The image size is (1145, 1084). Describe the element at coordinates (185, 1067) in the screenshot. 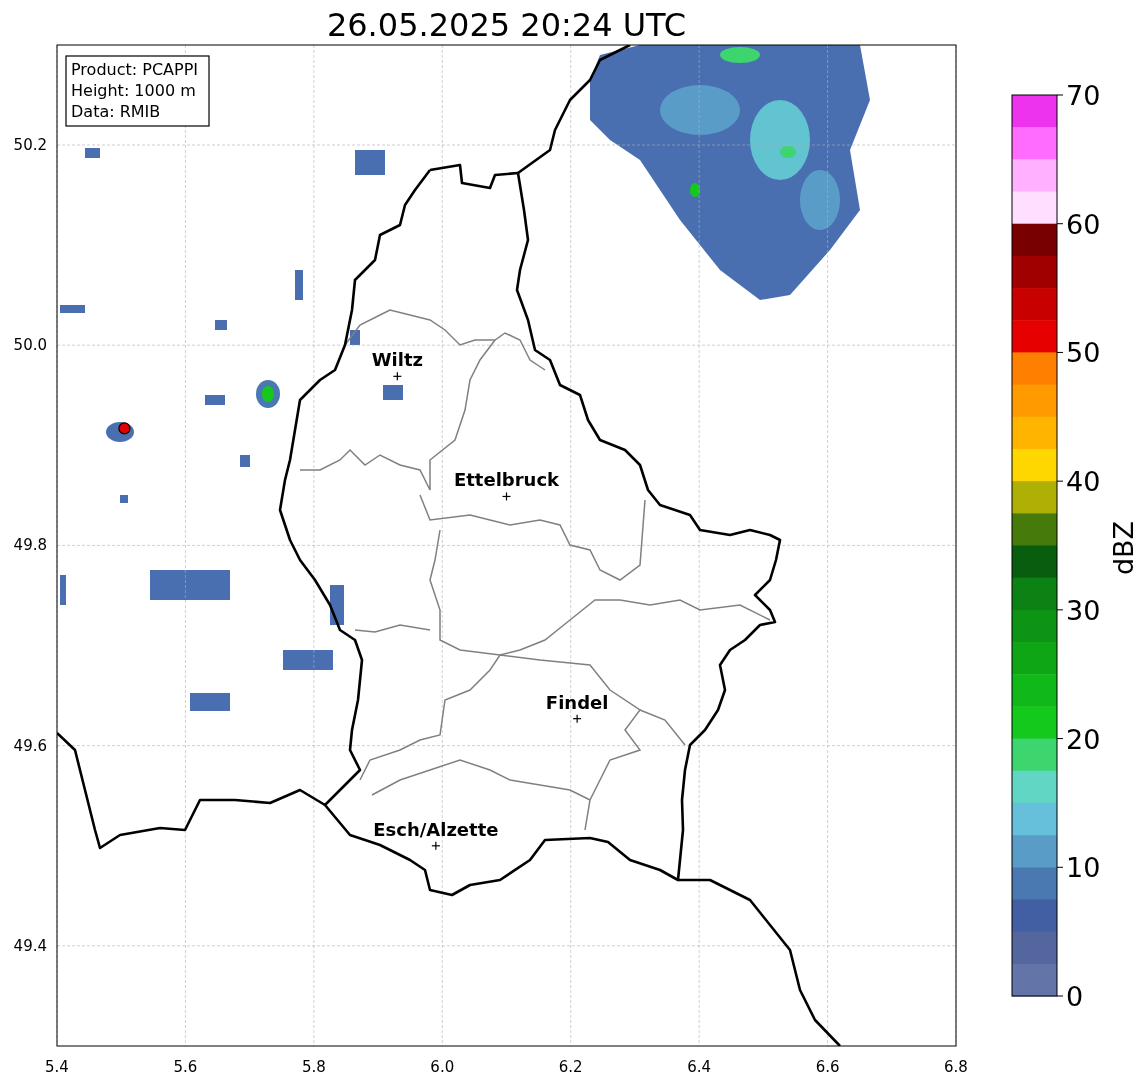

I see `axis-tick-label: 5.6` at that location.